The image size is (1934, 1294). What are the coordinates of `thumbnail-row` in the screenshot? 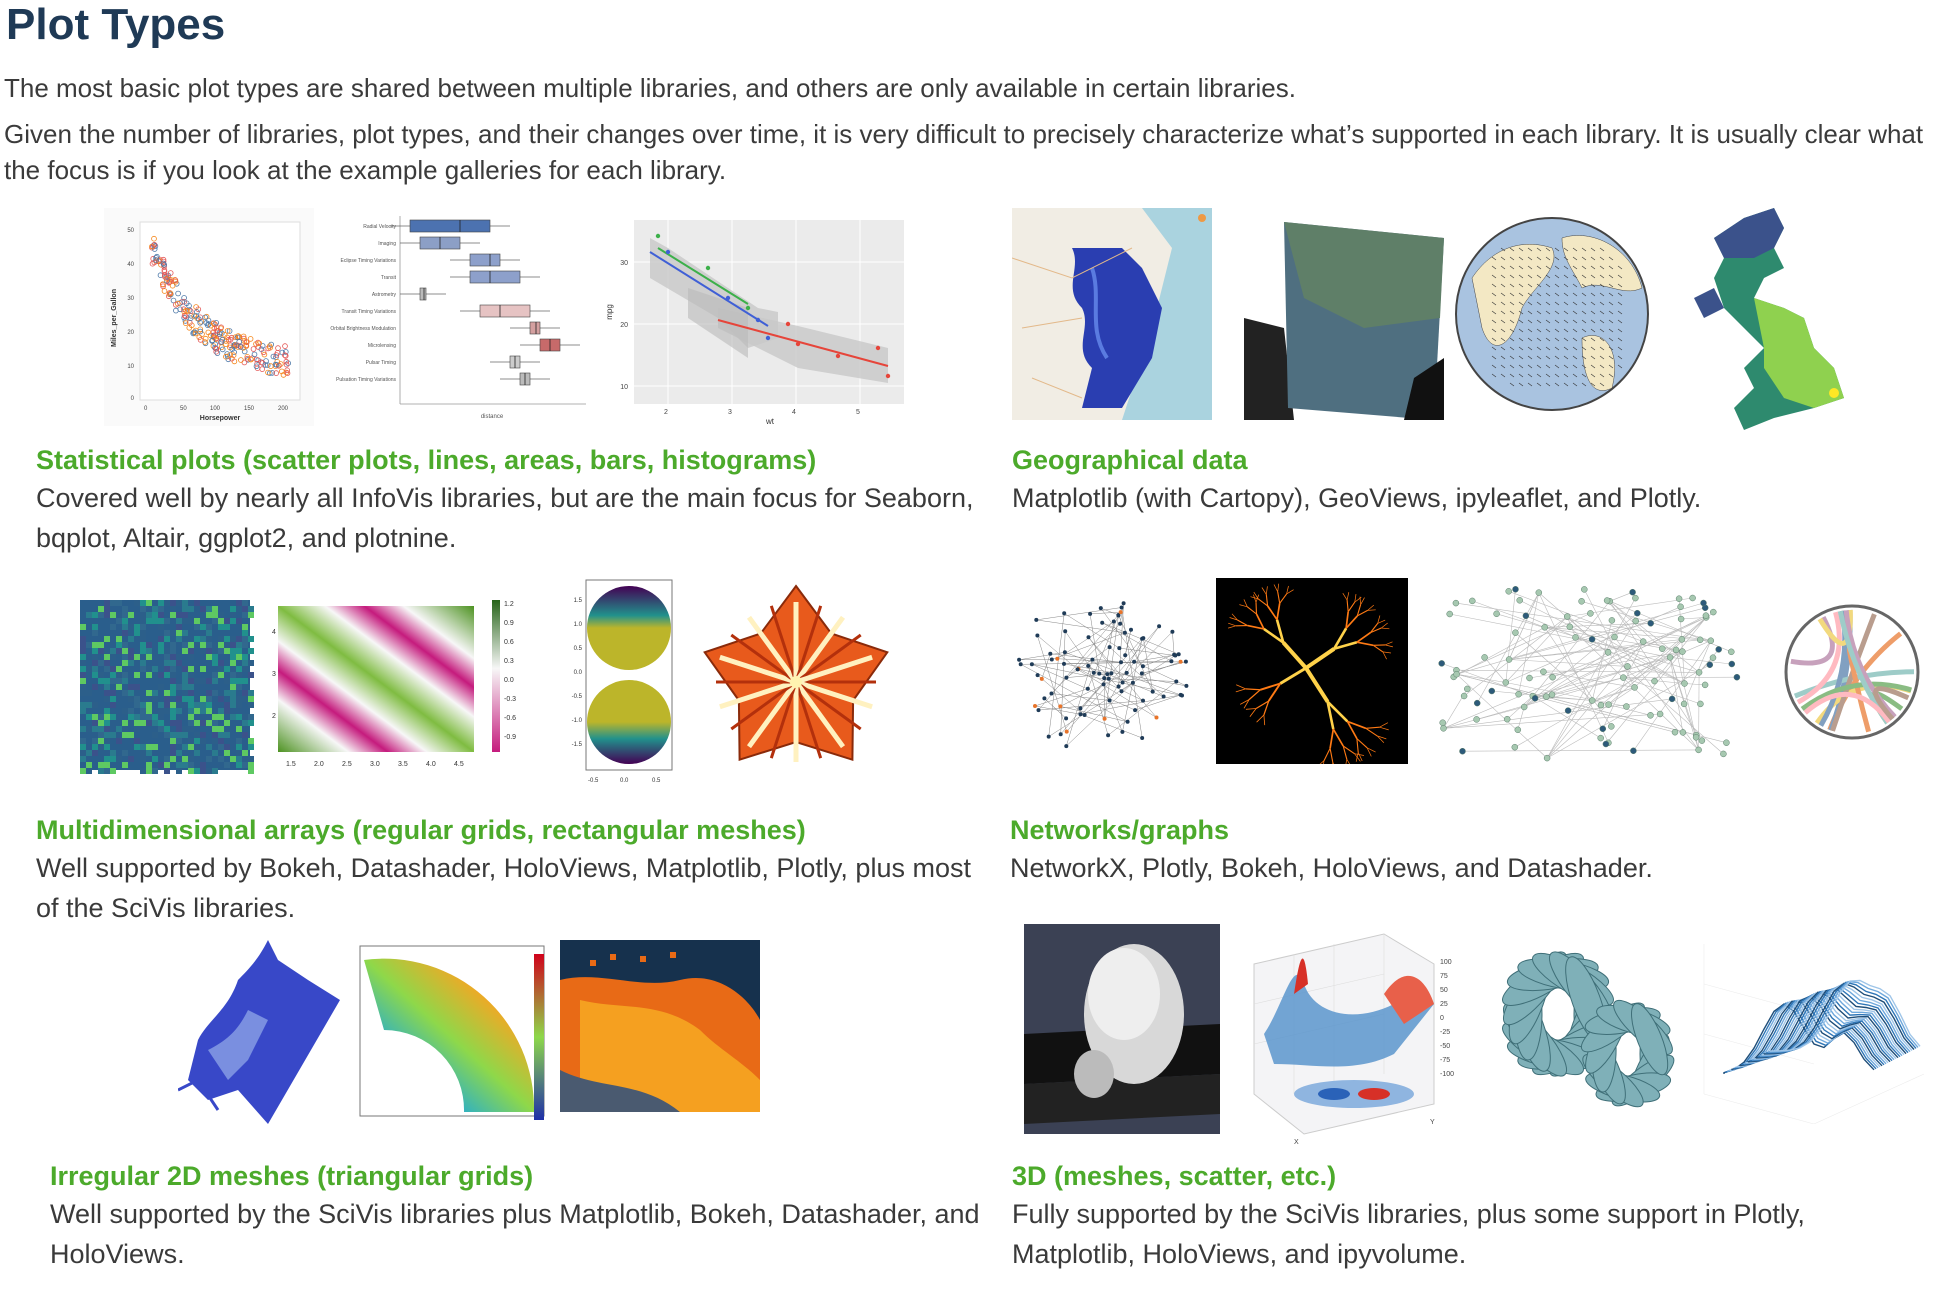 It's located at (1472, 319).